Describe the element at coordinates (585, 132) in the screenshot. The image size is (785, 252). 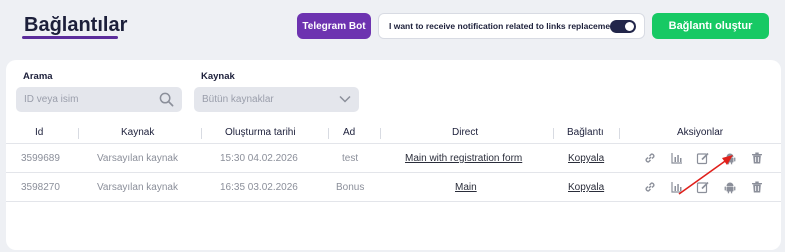
I see `column-header-link: Bağlantı` at that location.